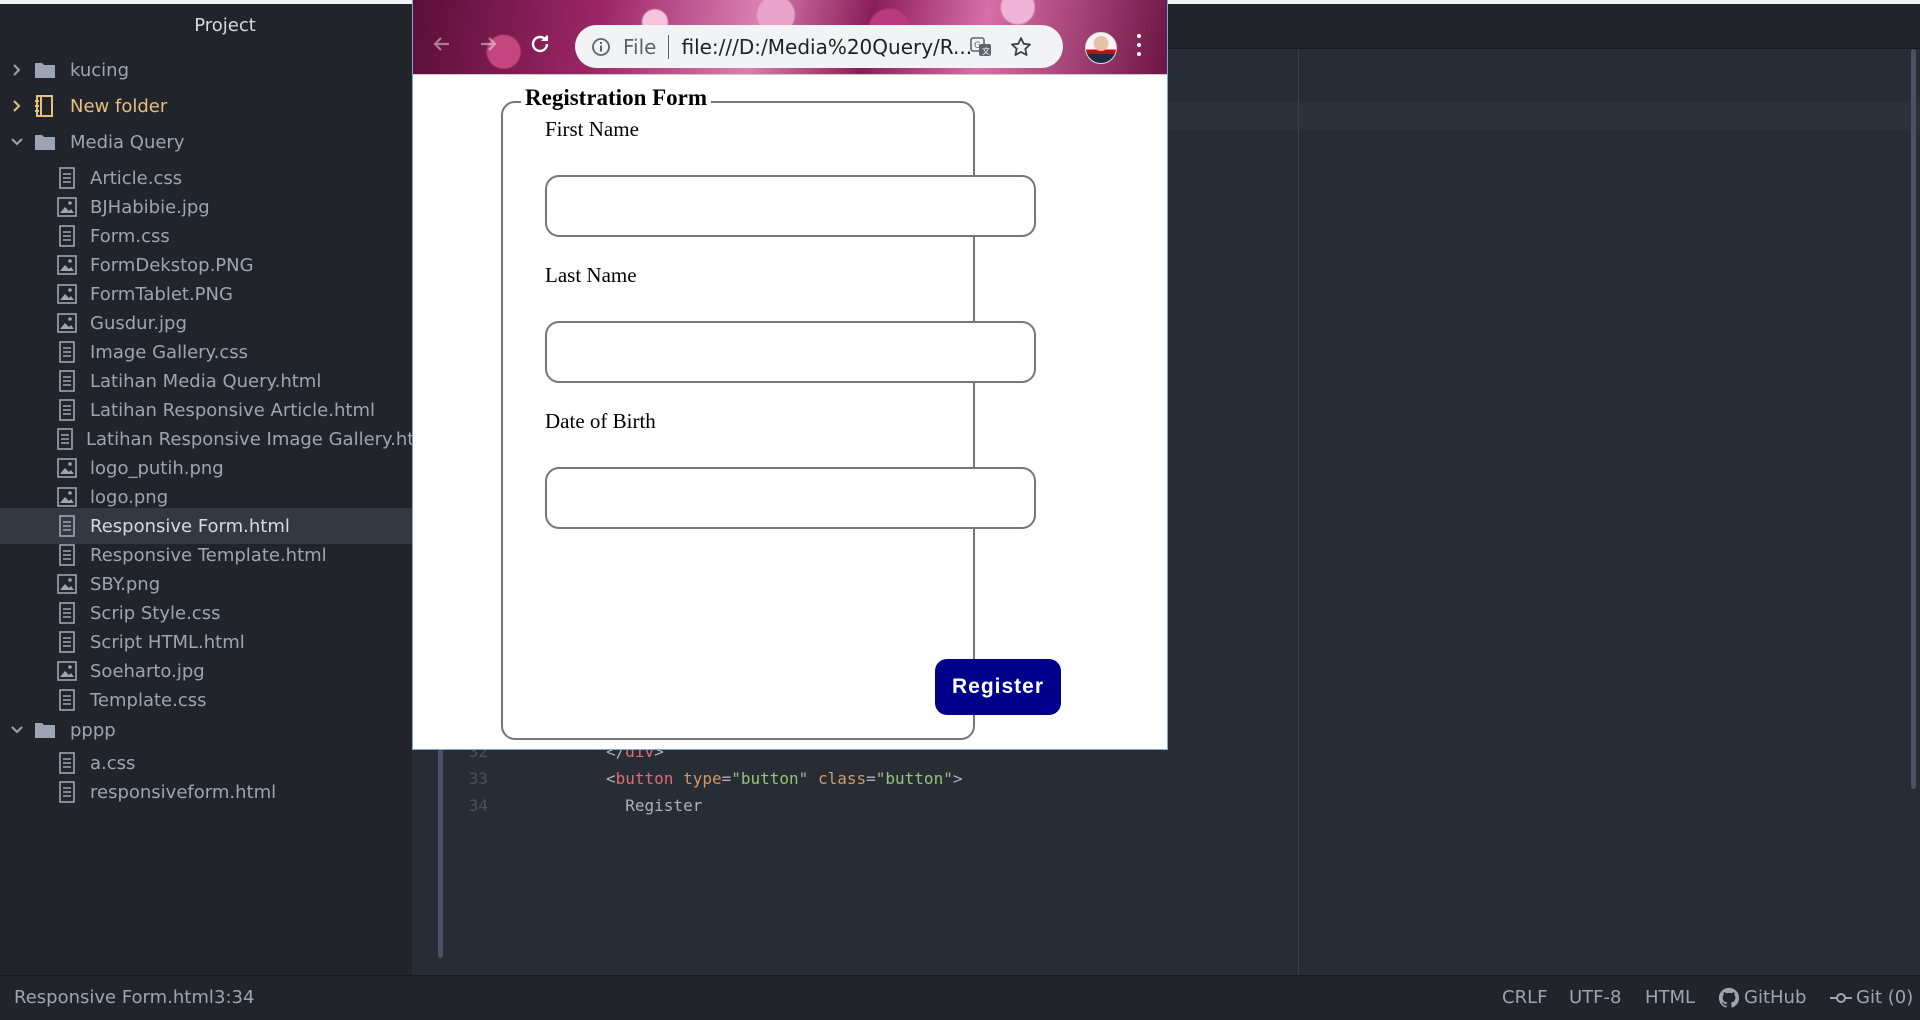  I want to click on tree-item-label: logo.png, so click(129, 497).